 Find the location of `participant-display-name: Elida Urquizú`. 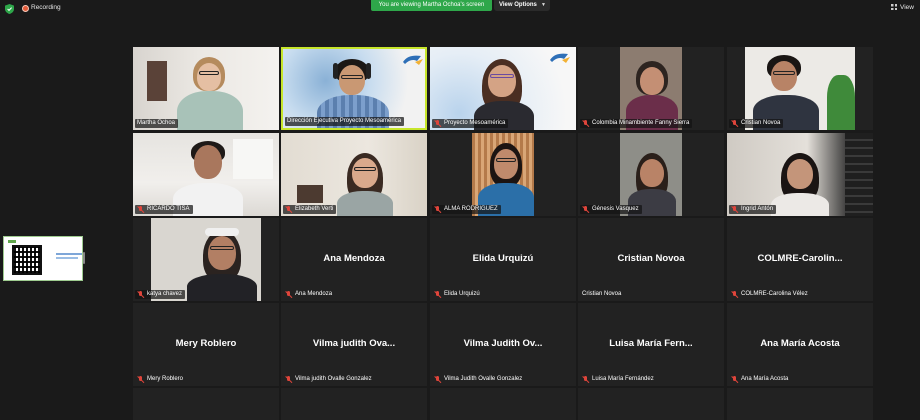

participant-display-name: Elida Urquizú is located at coordinates (503, 258).